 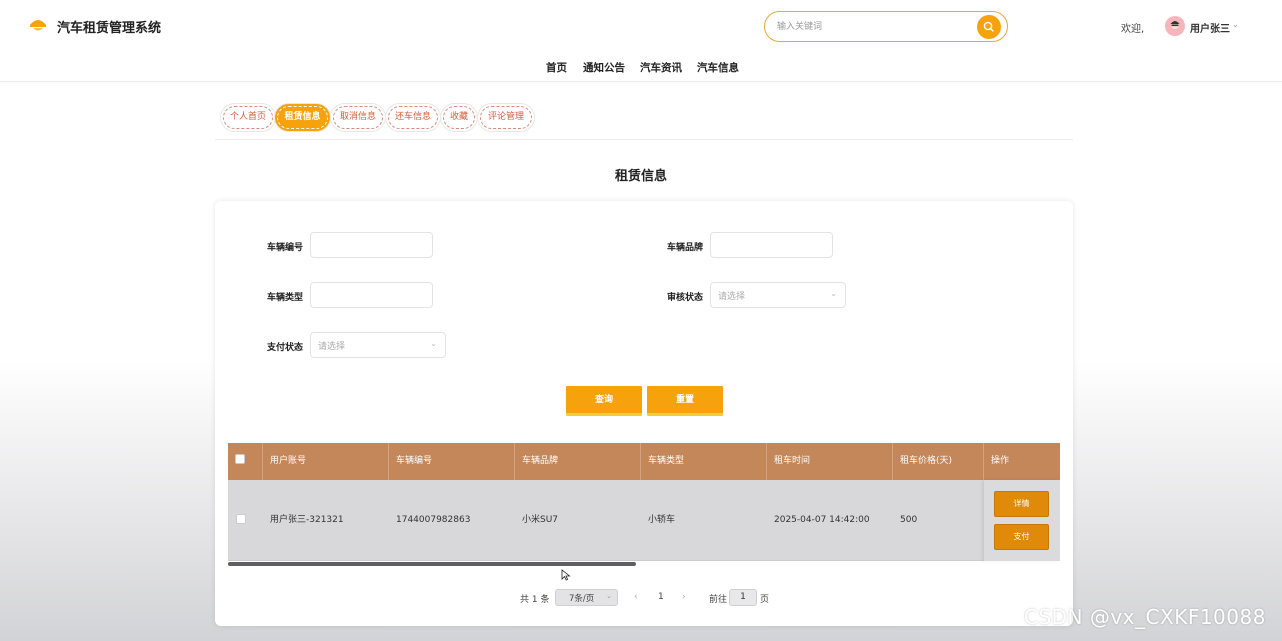 I want to click on goto-label: 前往, so click(x=718, y=600).